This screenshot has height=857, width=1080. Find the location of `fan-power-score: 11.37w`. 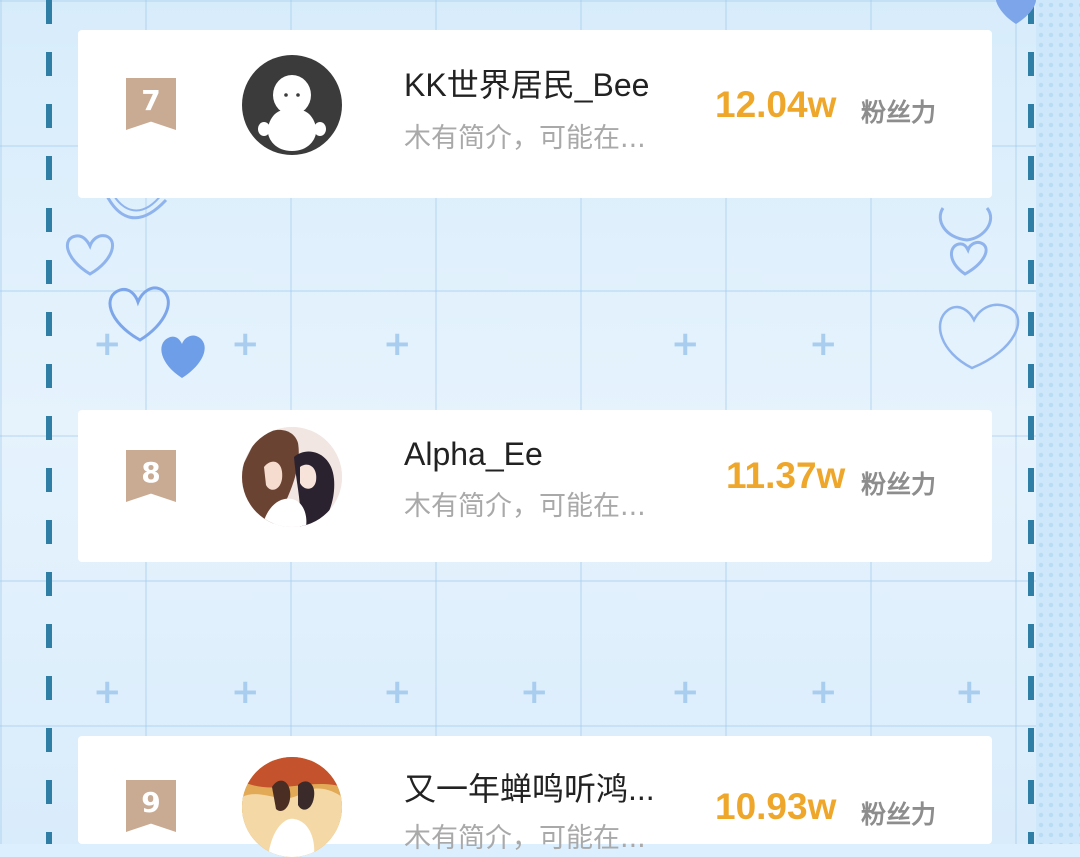

fan-power-score: 11.37w is located at coordinates (786, 475).